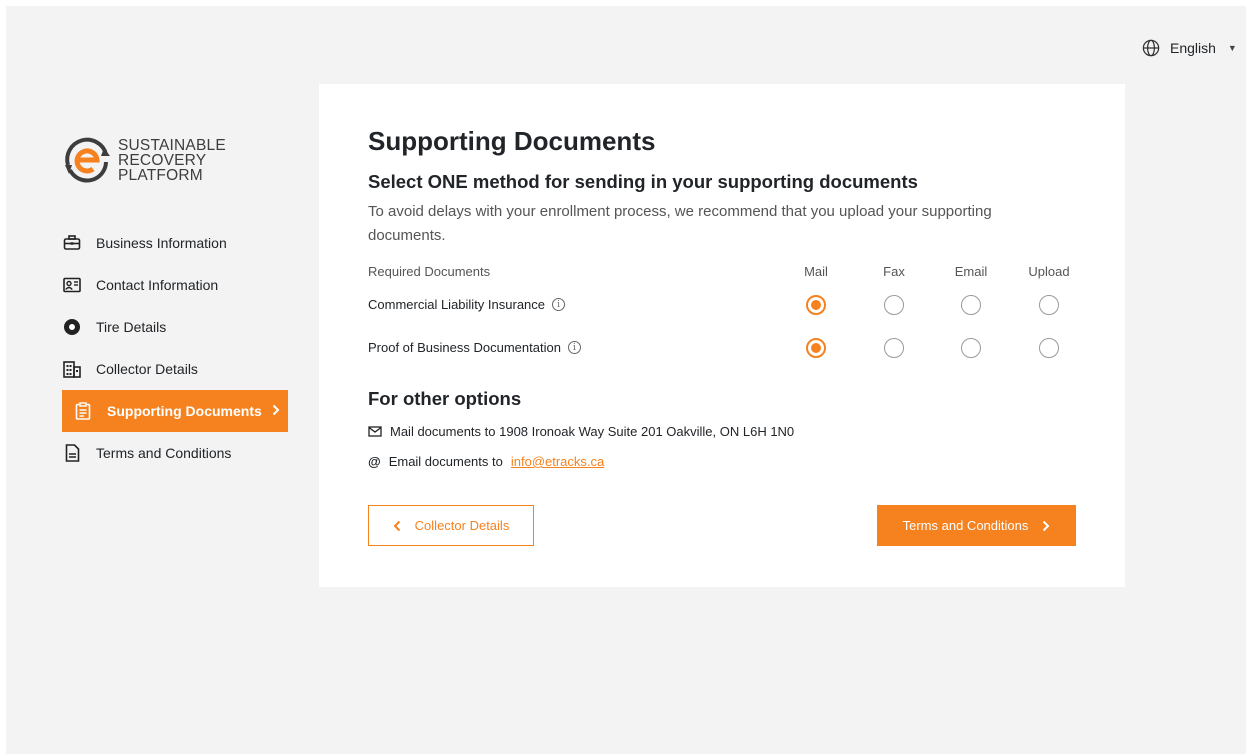 This screenshot has height=754, width=1246. I want to click on back-button-label: Collector Details, so click(462, 525).